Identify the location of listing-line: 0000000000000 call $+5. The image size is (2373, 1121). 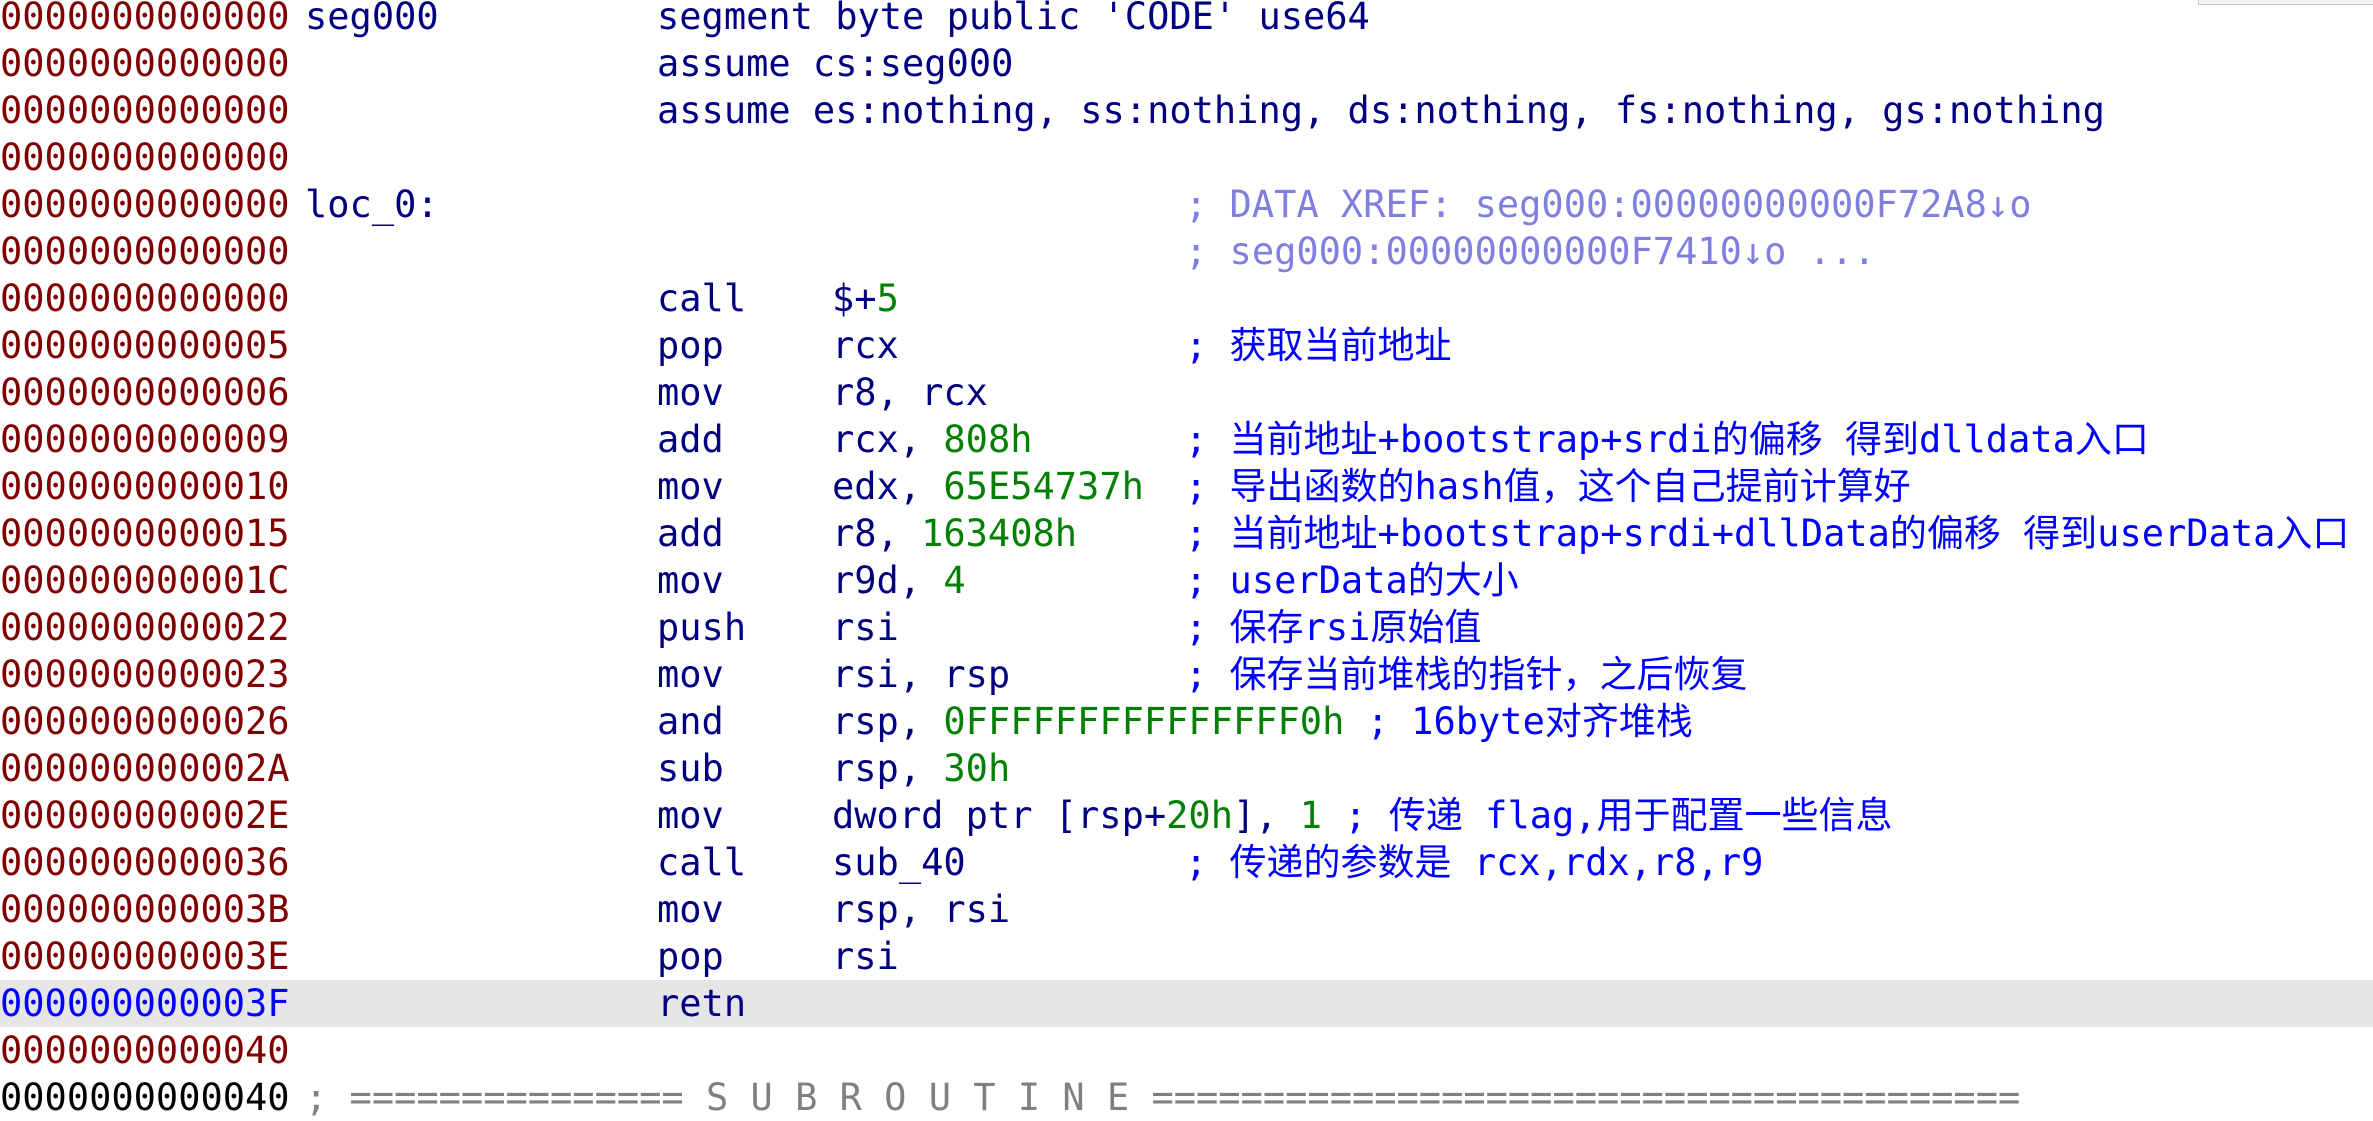
(1186, 298).